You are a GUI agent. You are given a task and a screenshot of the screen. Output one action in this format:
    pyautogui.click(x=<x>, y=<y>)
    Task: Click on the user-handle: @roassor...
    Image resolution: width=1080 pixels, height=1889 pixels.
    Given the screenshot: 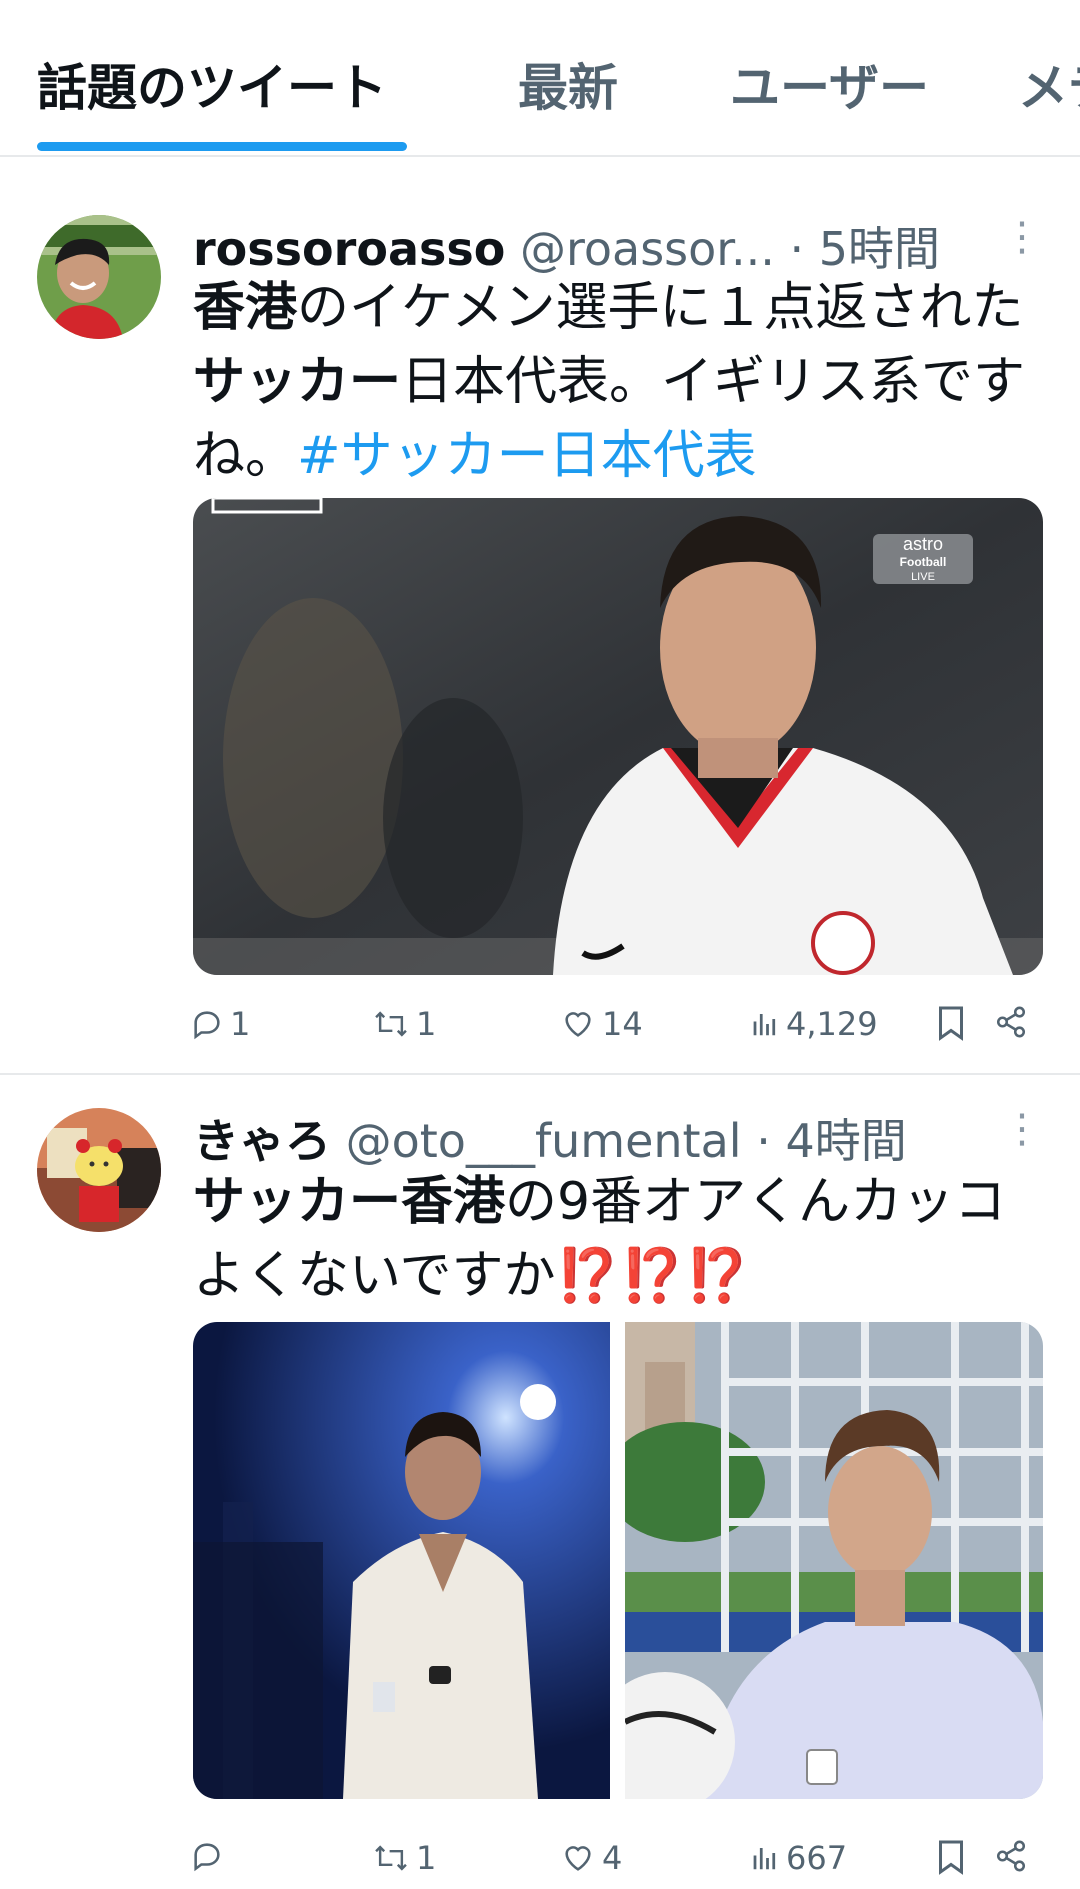 What is the action you would take?
    pyautogui.click(x=647, y=249)
    